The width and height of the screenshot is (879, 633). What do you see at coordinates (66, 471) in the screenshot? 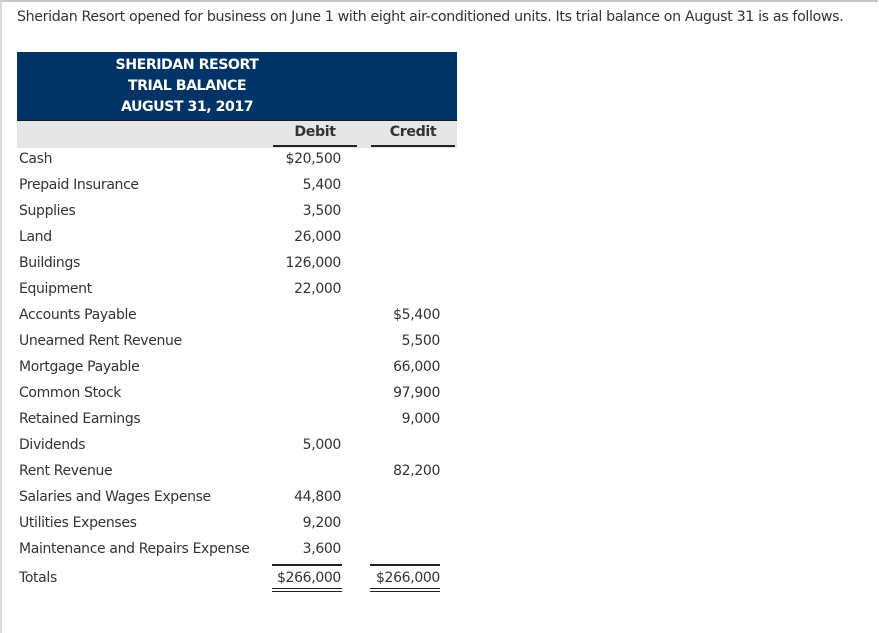
I see `account-name: Rent Revenue` at bounding box center [66, 471].